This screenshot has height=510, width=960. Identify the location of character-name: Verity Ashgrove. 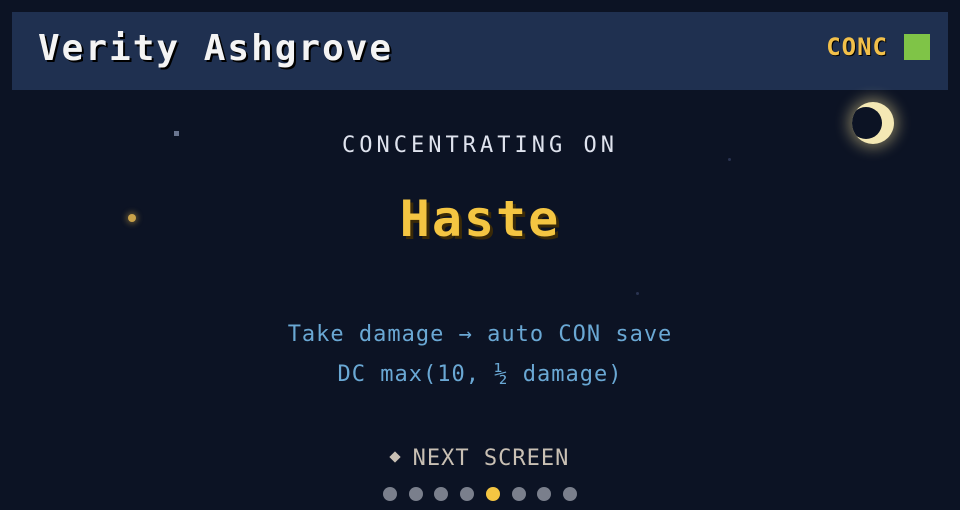
(216, 48).